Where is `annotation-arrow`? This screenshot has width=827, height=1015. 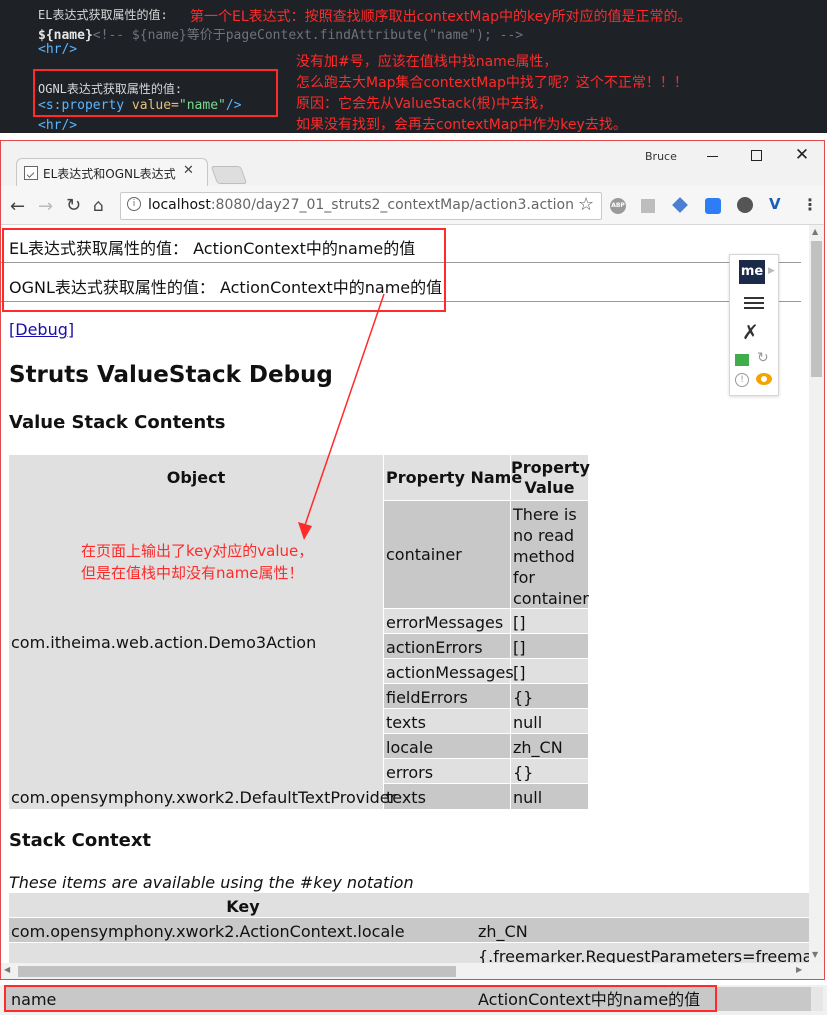 annotation-arrow is located at coordinates (341, 416).